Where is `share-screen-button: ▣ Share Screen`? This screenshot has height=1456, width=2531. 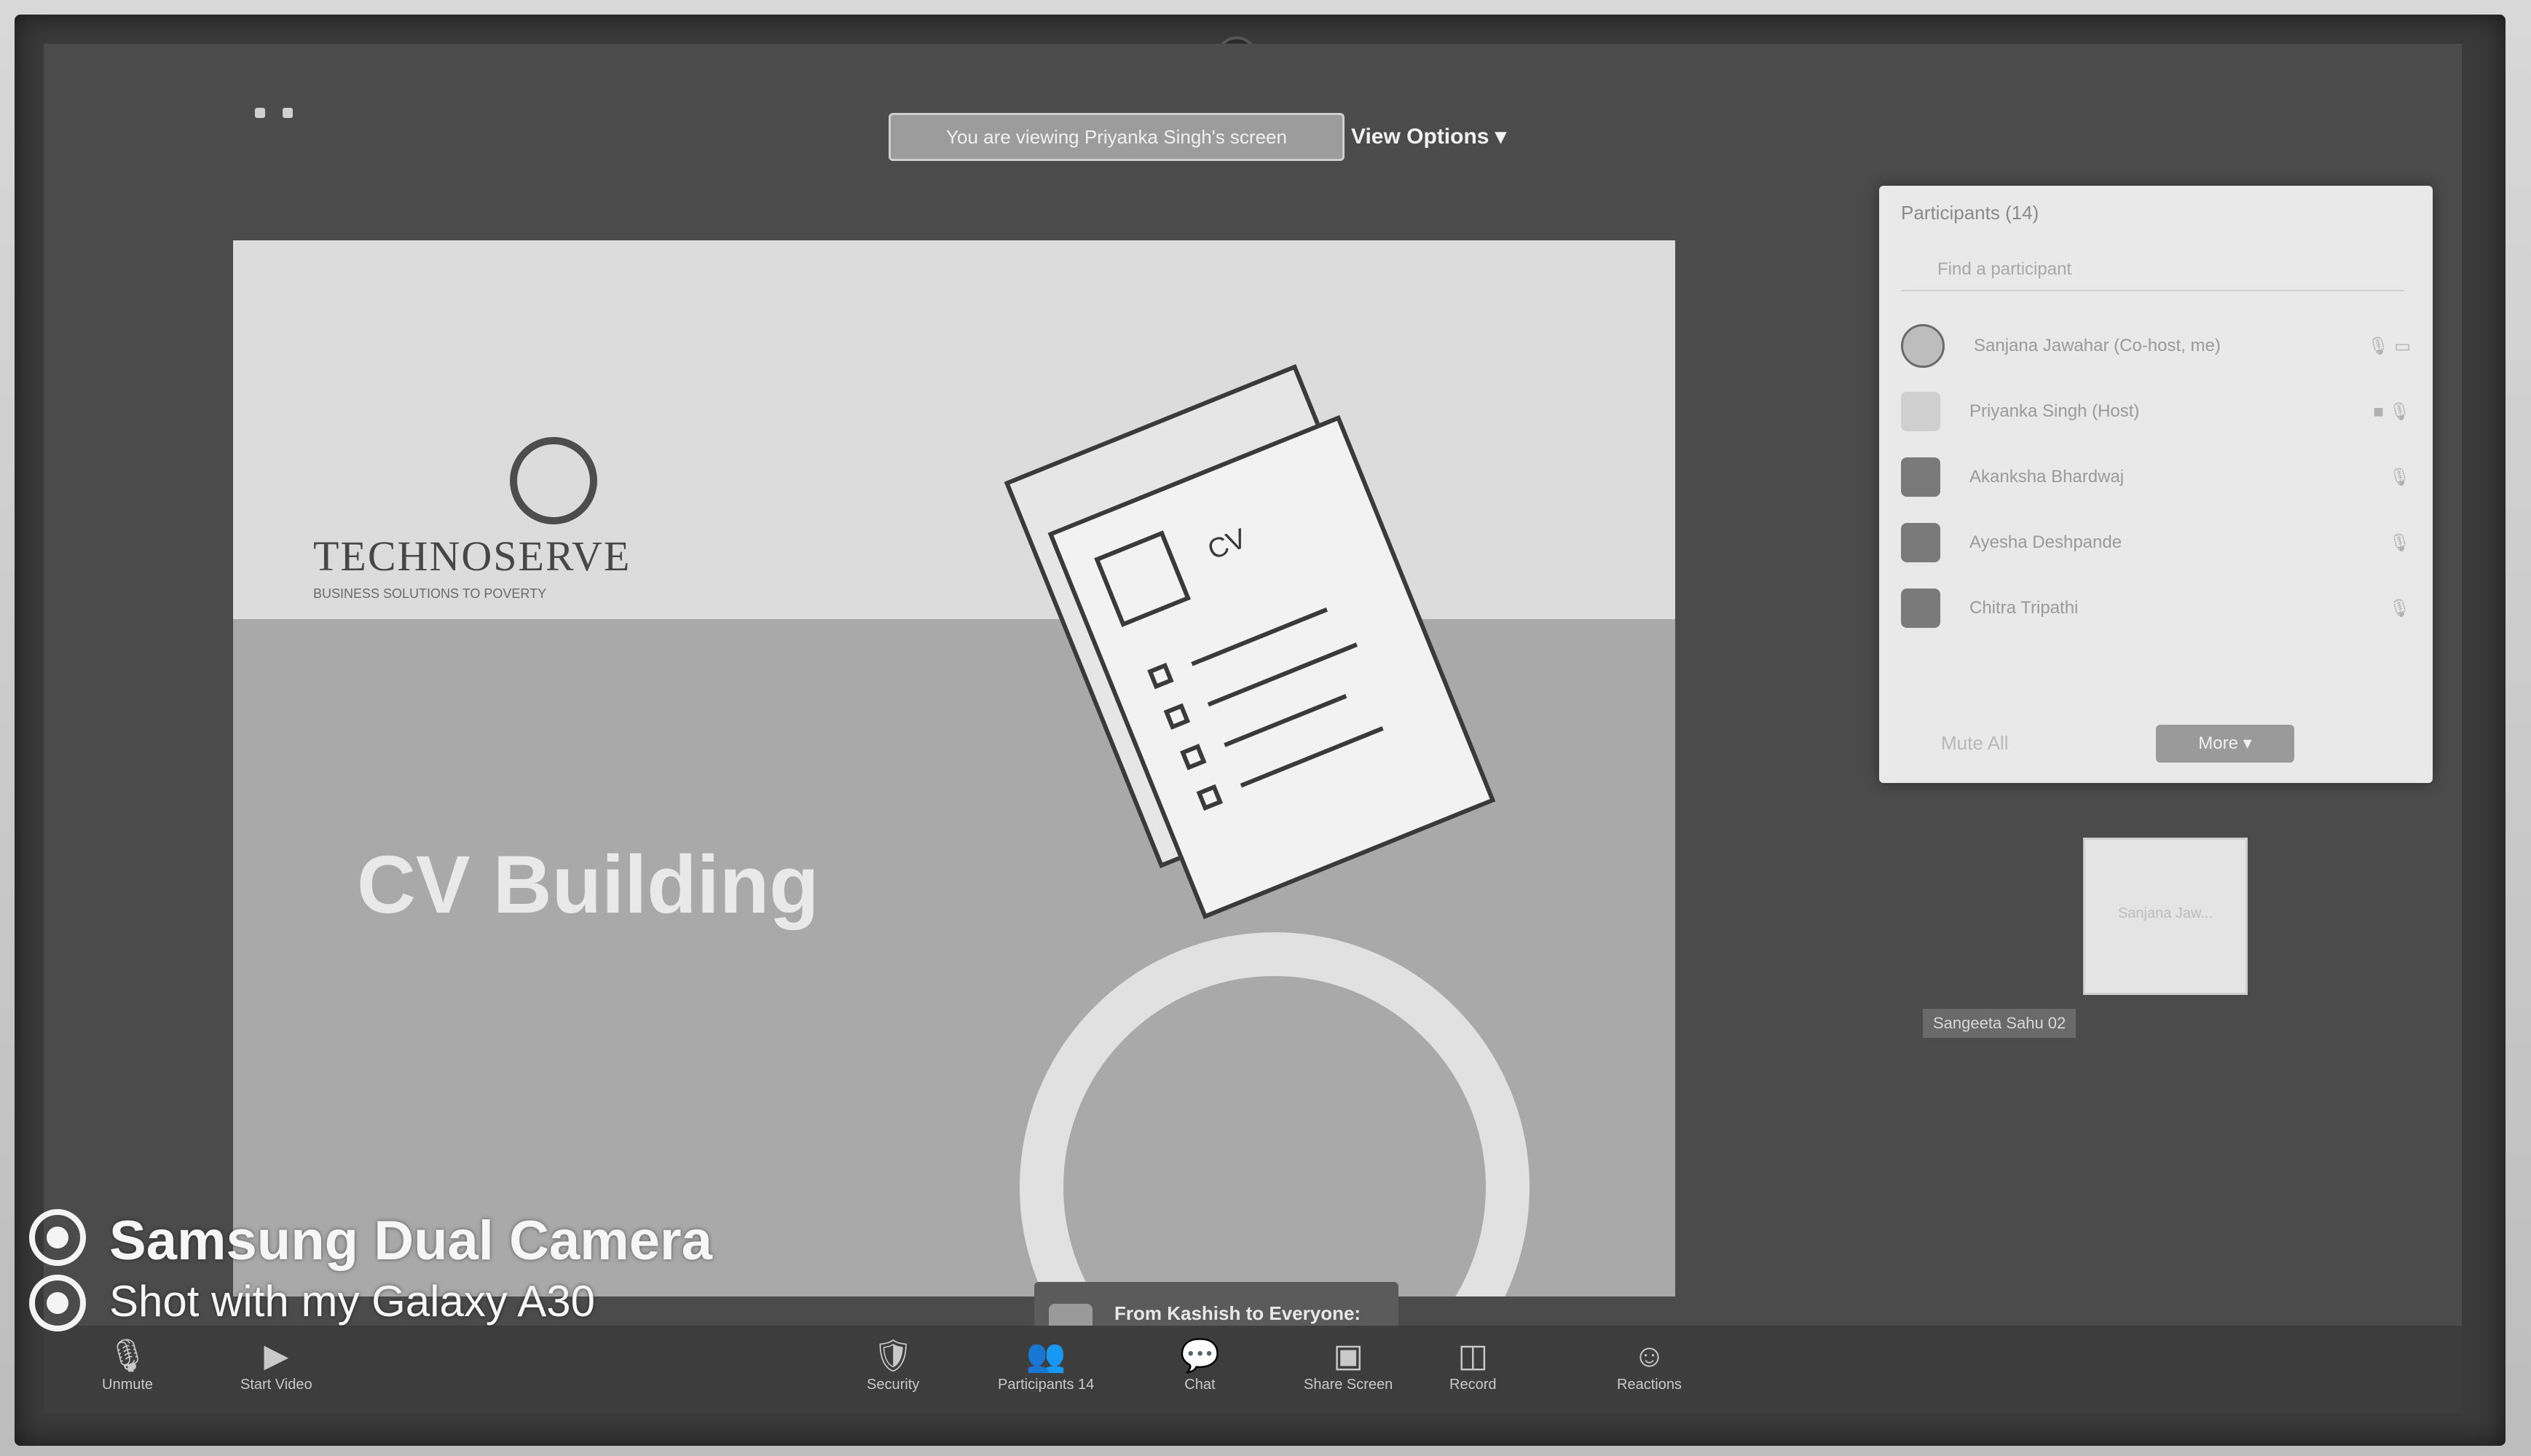
share-screen-button: ▣ Share Screen is located at coordinates (1349, 1364).